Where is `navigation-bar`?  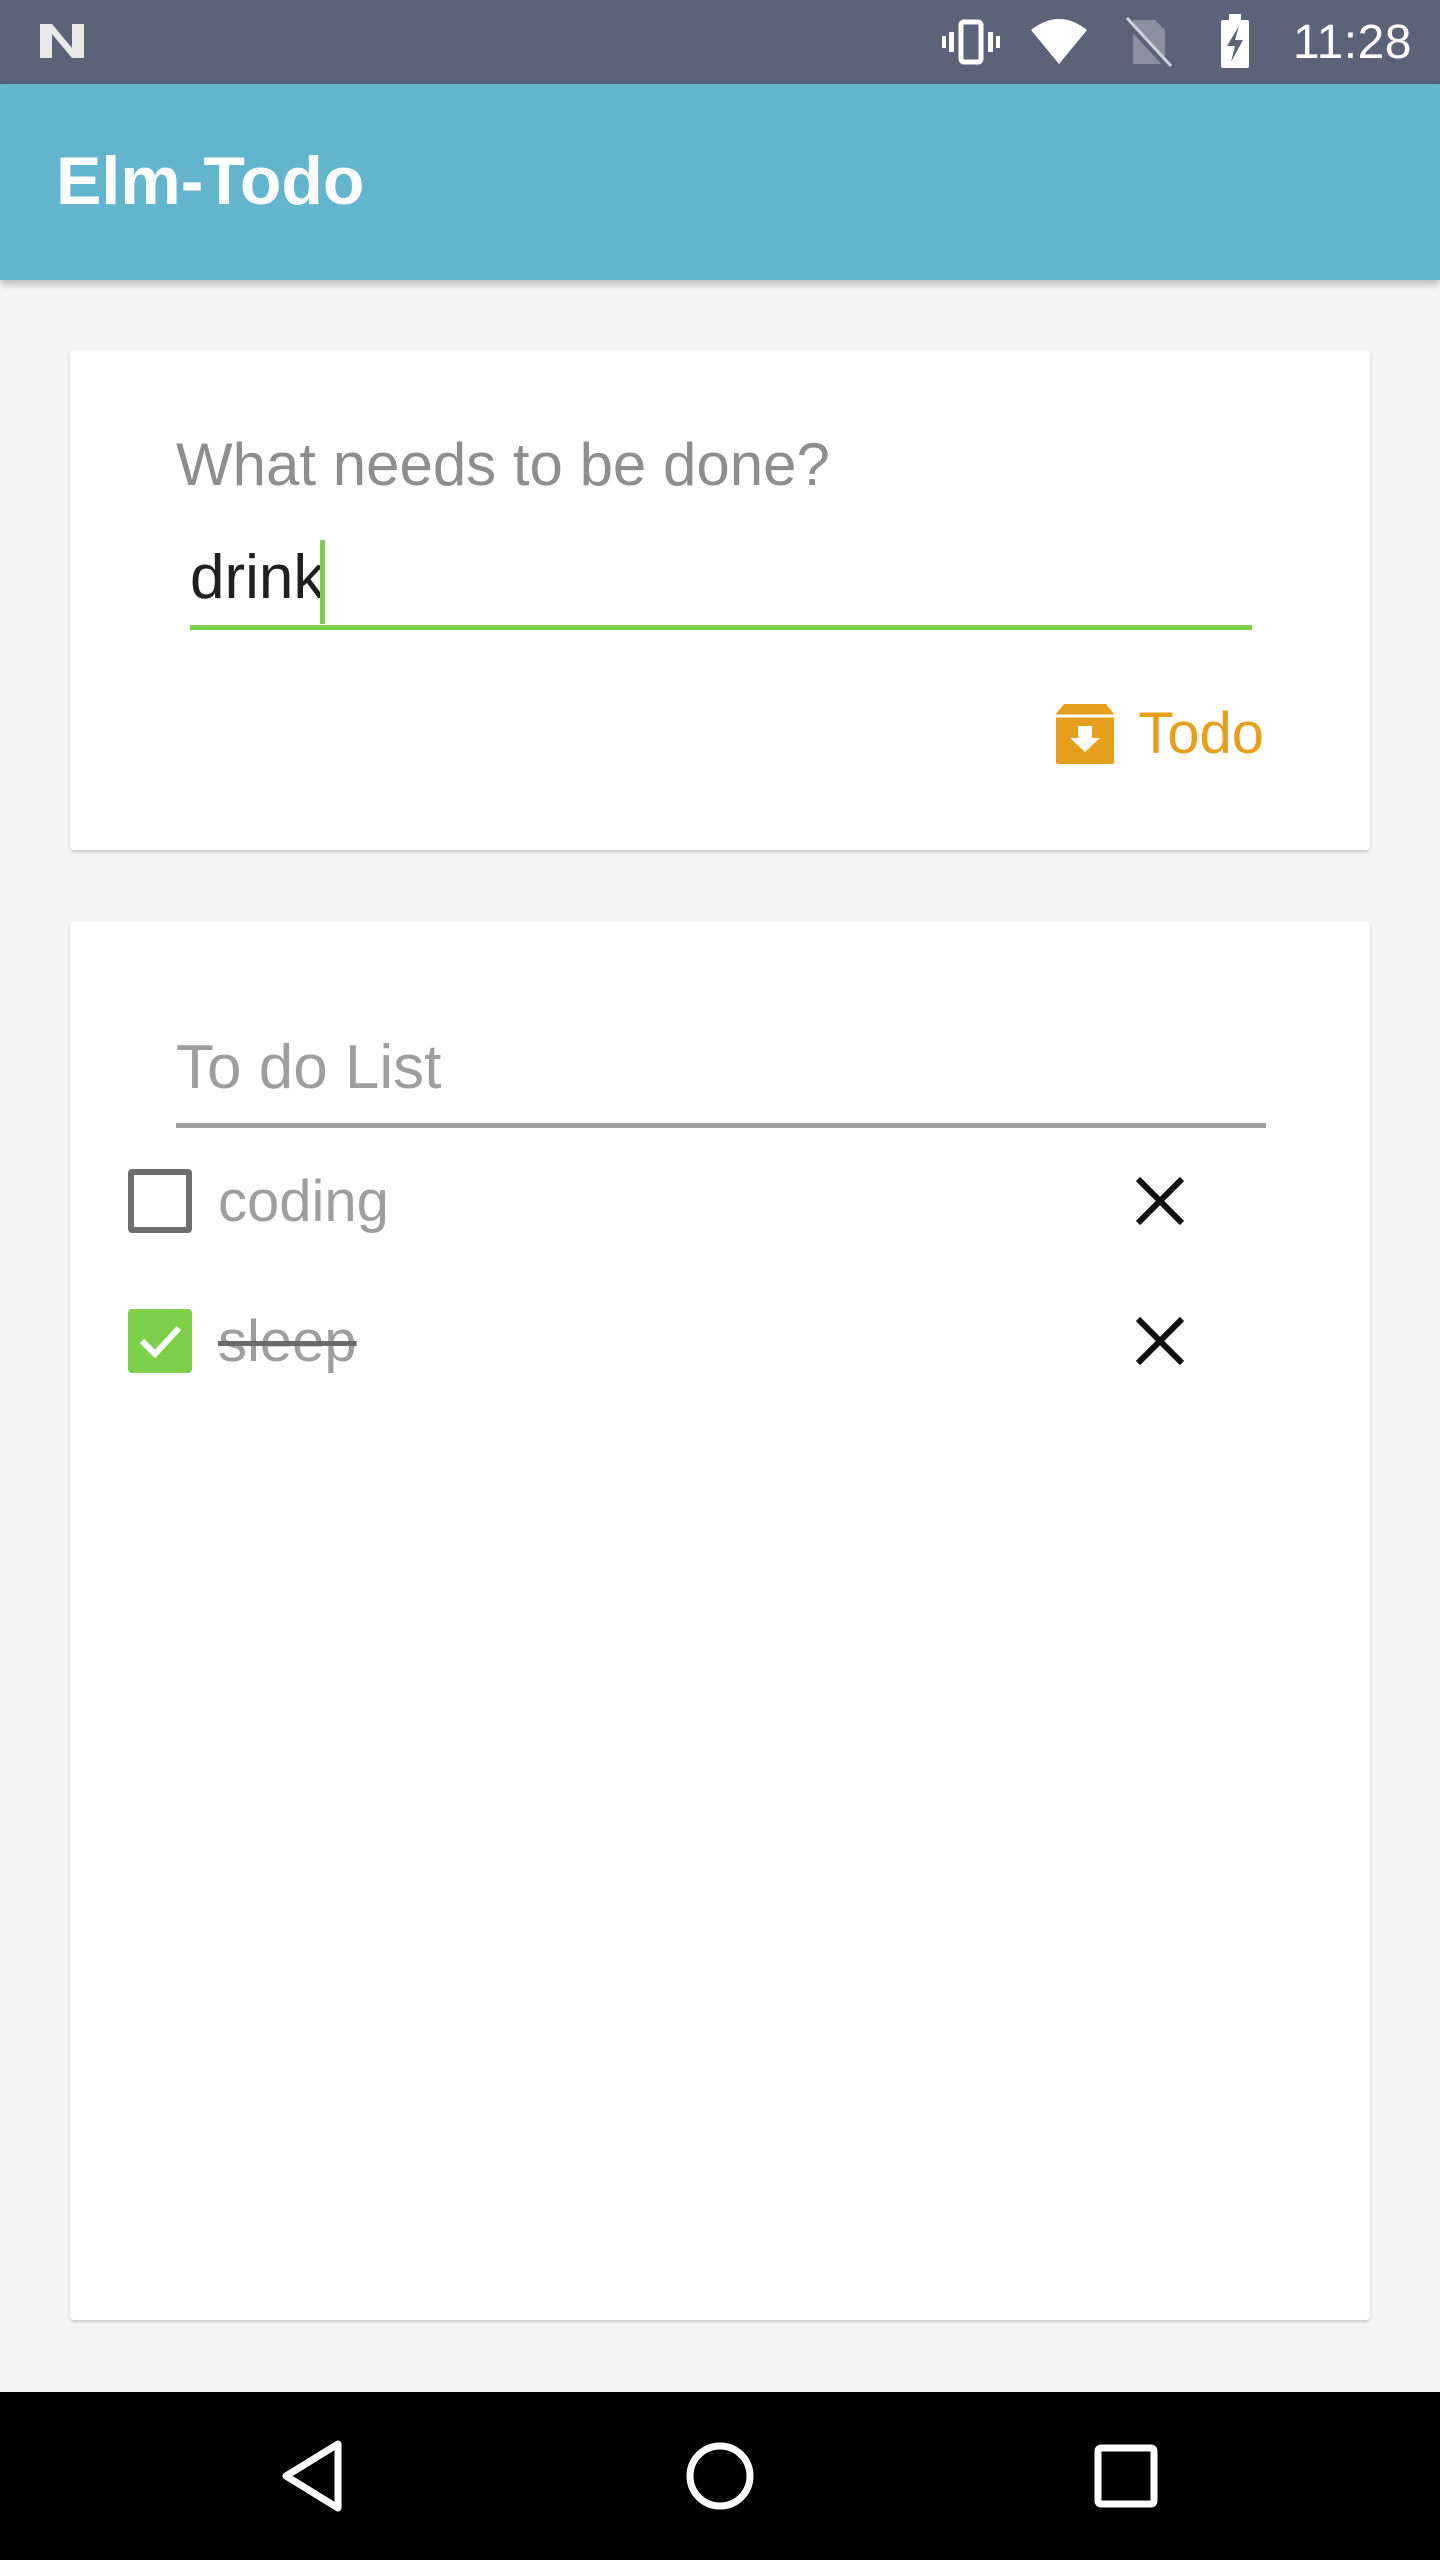
navigation-bar is located at coordinates (720, 2476).